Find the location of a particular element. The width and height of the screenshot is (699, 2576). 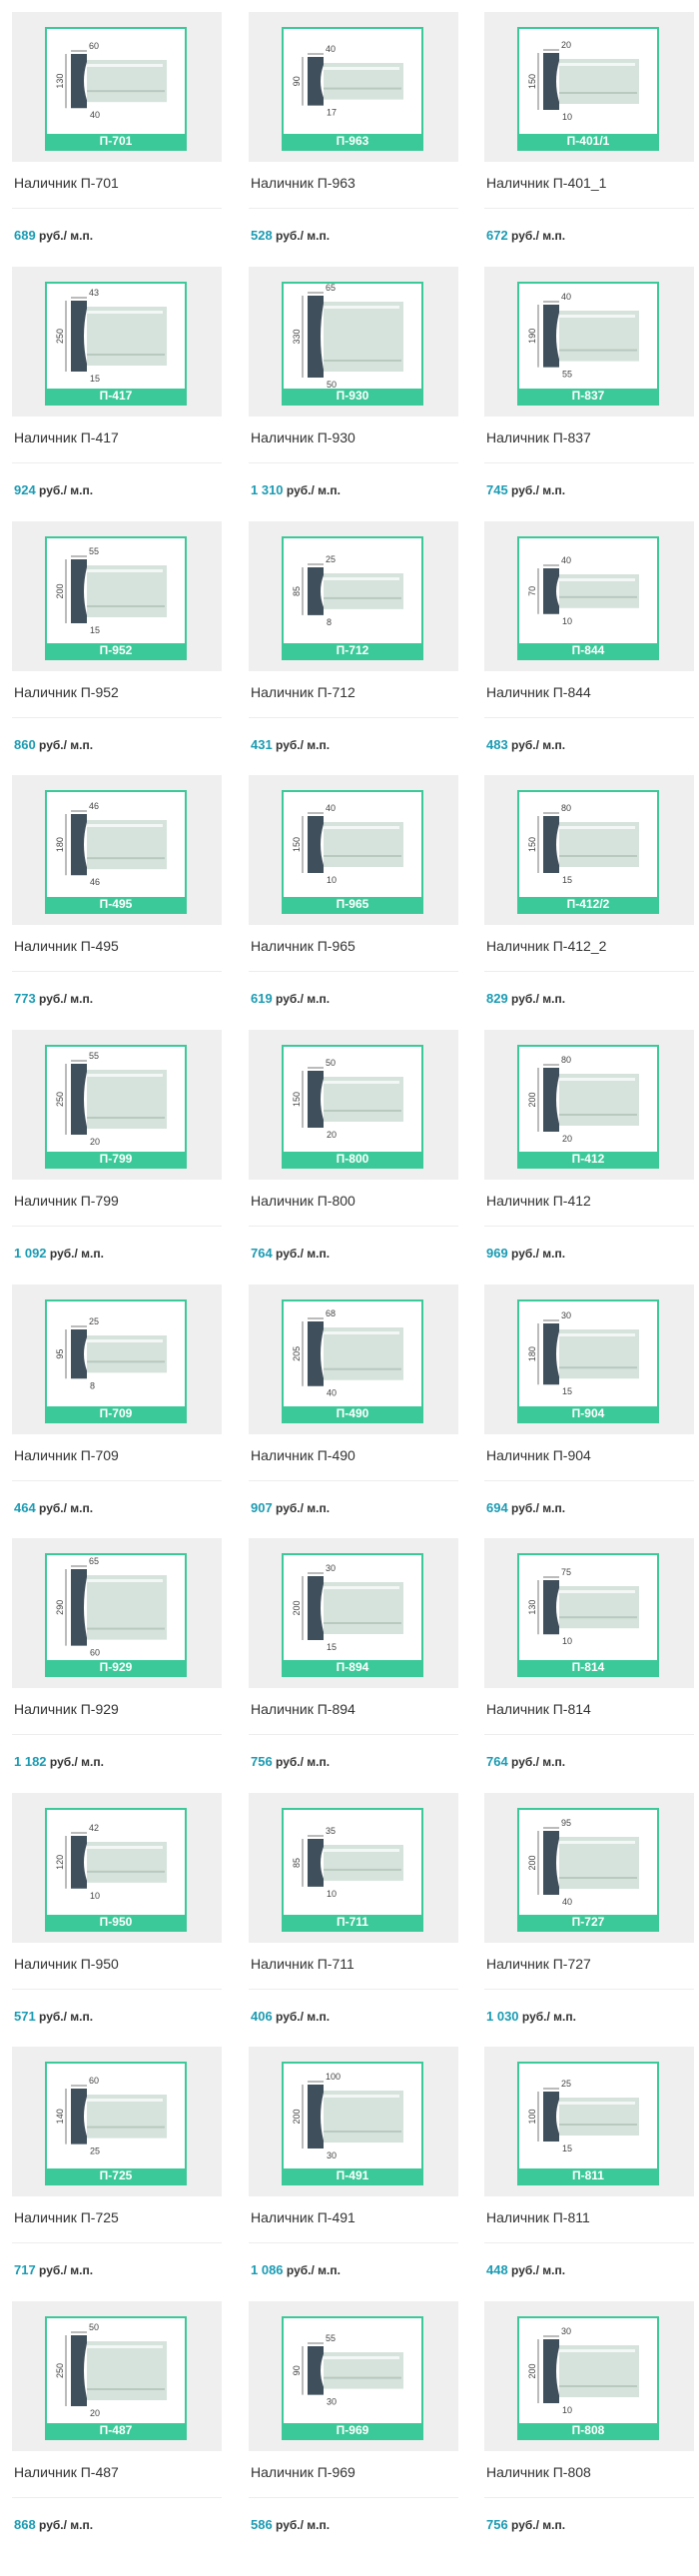

product-title: Наличник П-725 is located at coordinates (66, 2217).